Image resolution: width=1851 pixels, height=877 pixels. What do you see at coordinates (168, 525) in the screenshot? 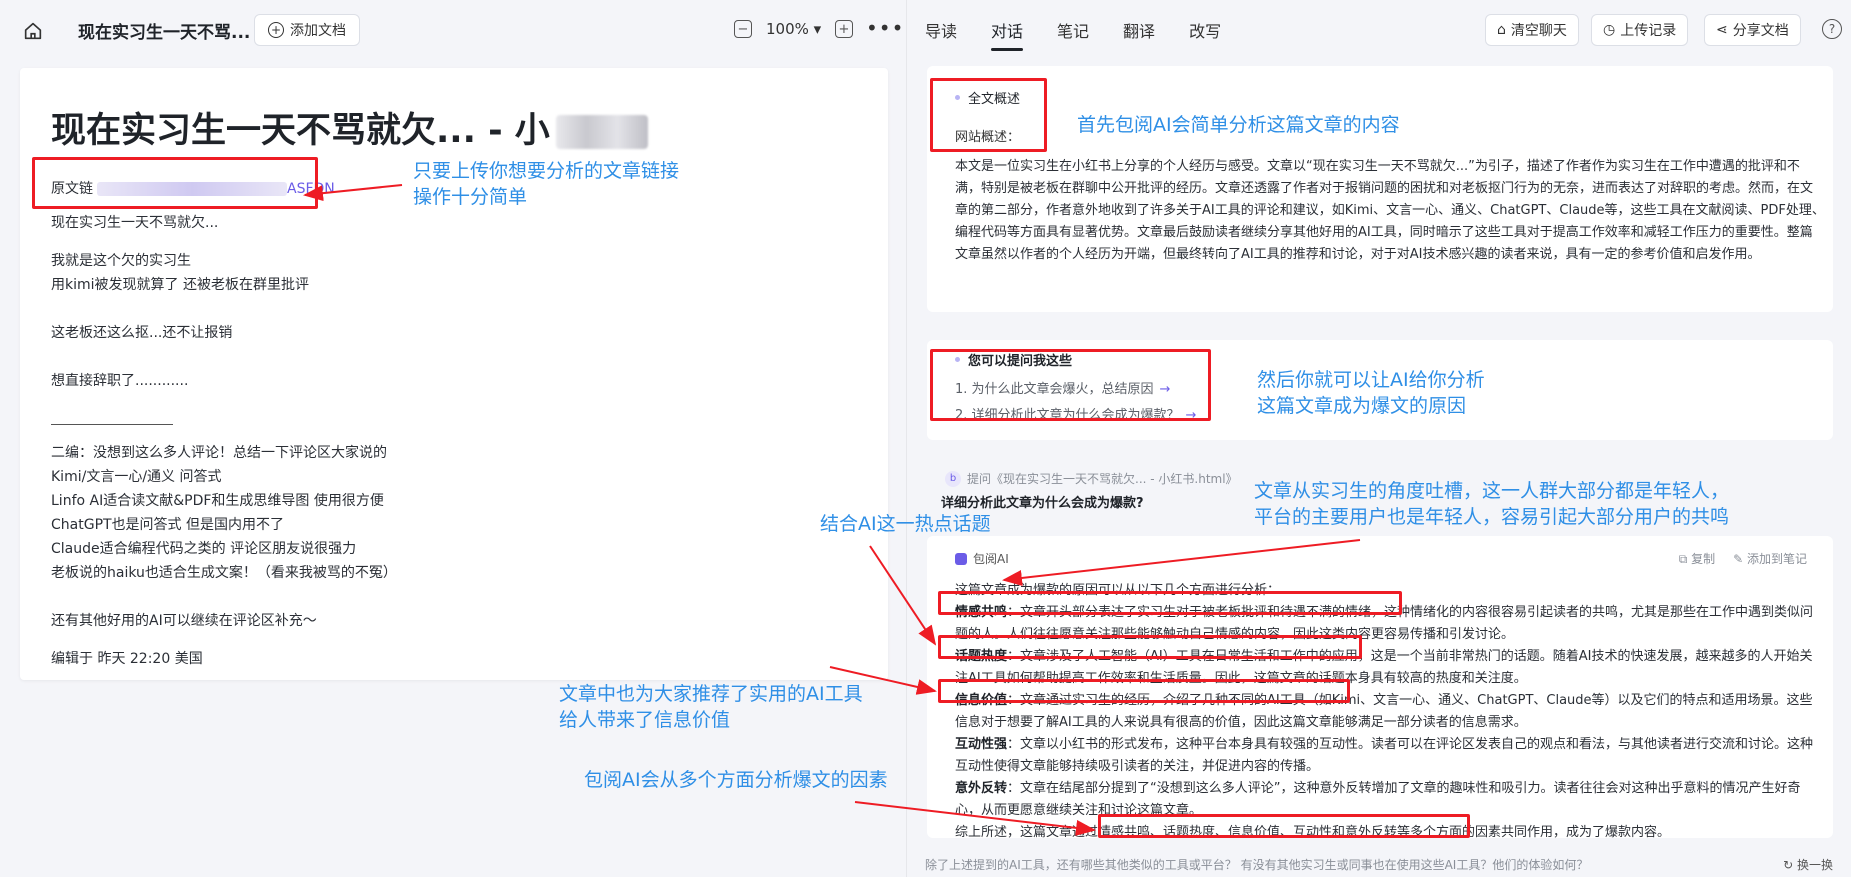
I see `doc-line: ChatGPT也是问答式 但是国内用不了` at bounding box center [168, 525].